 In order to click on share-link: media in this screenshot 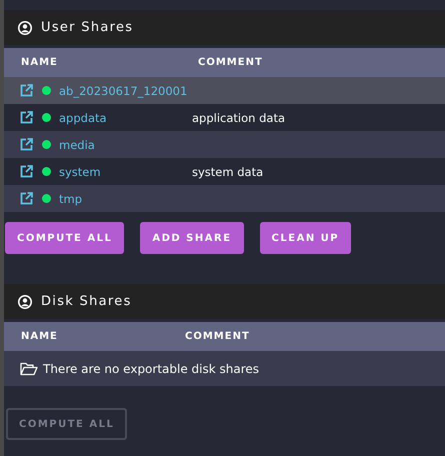, I will do `click(125, 145)`.